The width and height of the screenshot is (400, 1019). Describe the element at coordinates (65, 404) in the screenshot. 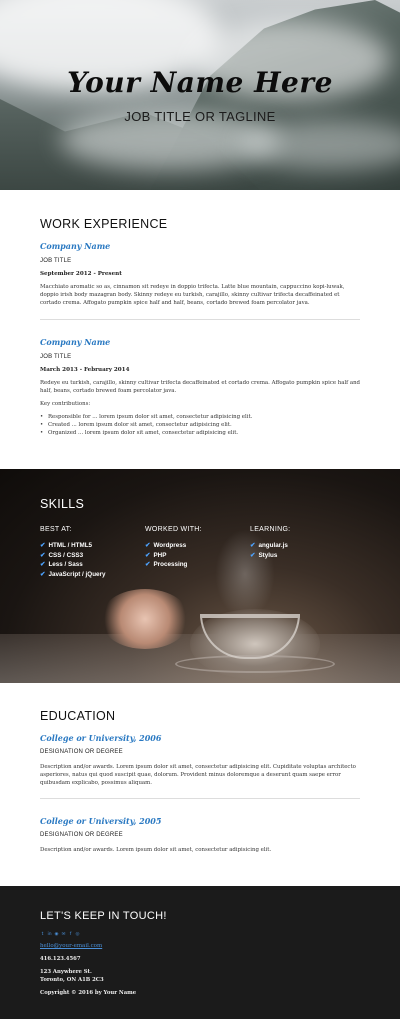

I see `contributions-label: Key contributions:` at that location.